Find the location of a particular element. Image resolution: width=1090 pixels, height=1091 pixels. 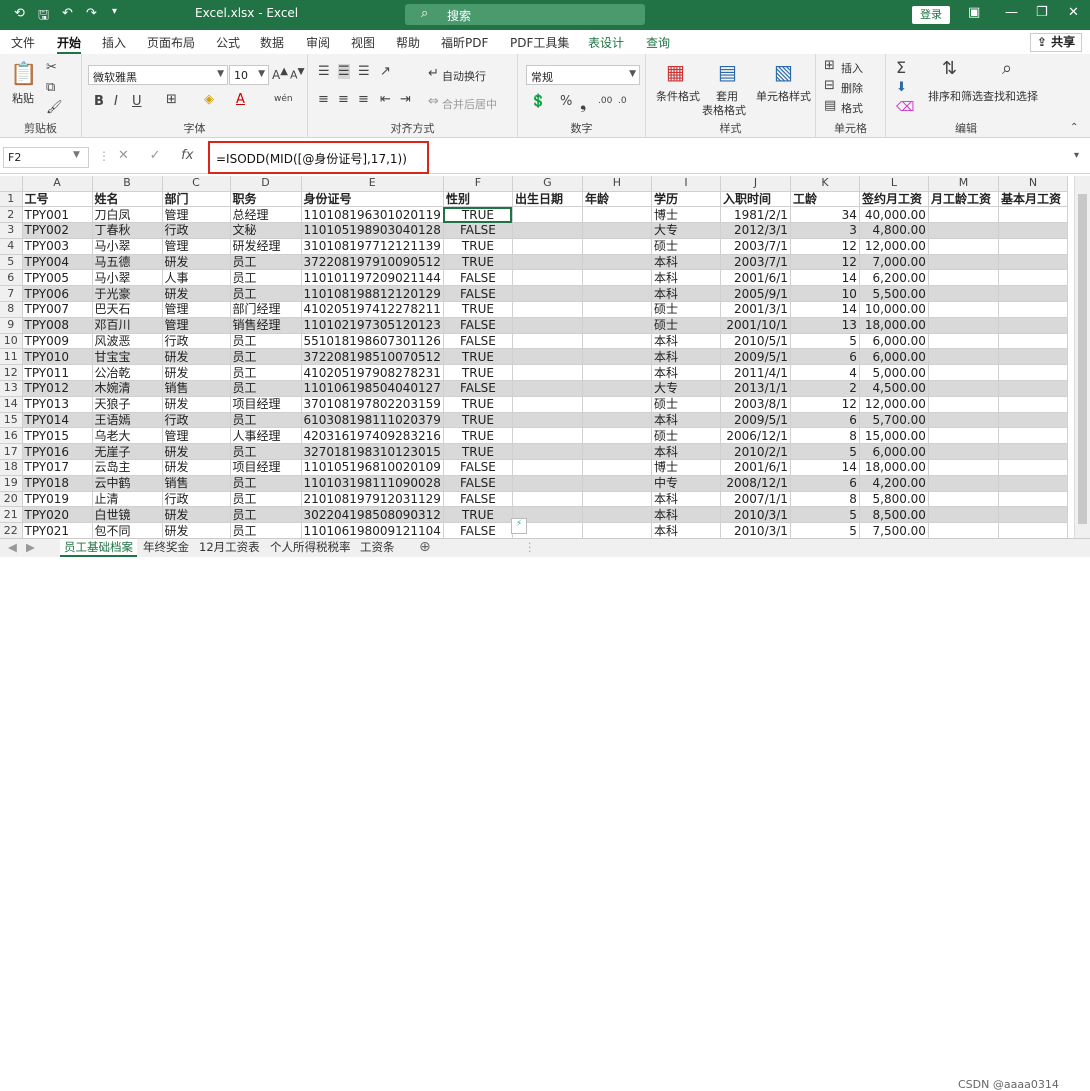

decrease-indent-icon: ⇤ is located at coordinates (385, 99).